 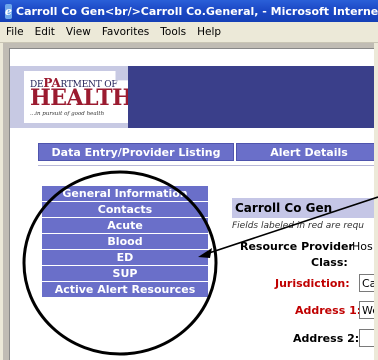 What do you see at coordinates (329, 262) in the screenshot?
I see `class-label: Class:` at bounding box center [329, 262].